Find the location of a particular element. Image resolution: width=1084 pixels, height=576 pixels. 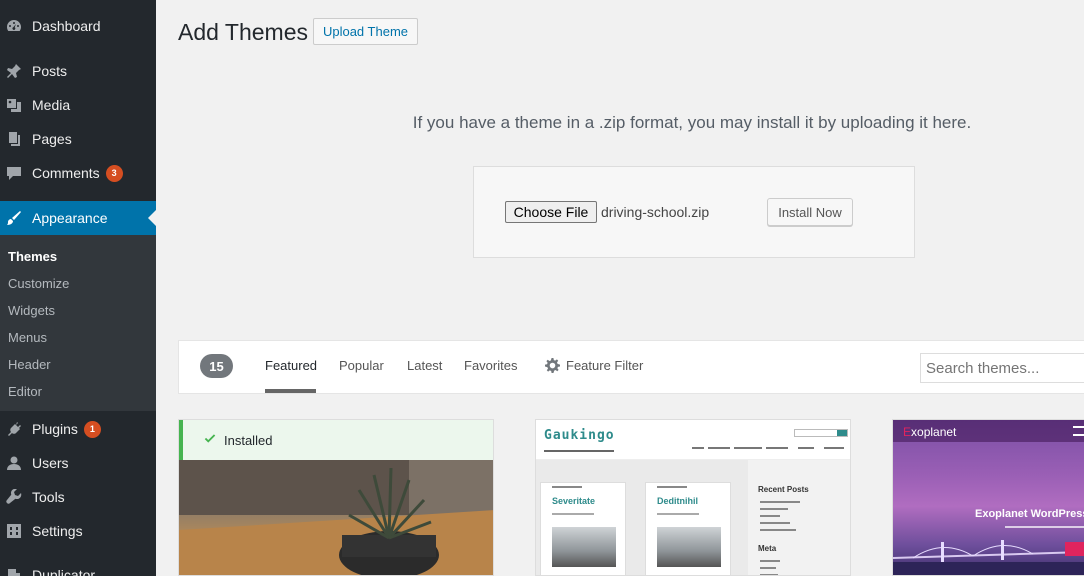

preview-sidebar: Recent Posts Meta is located at coordinates (799, 517).